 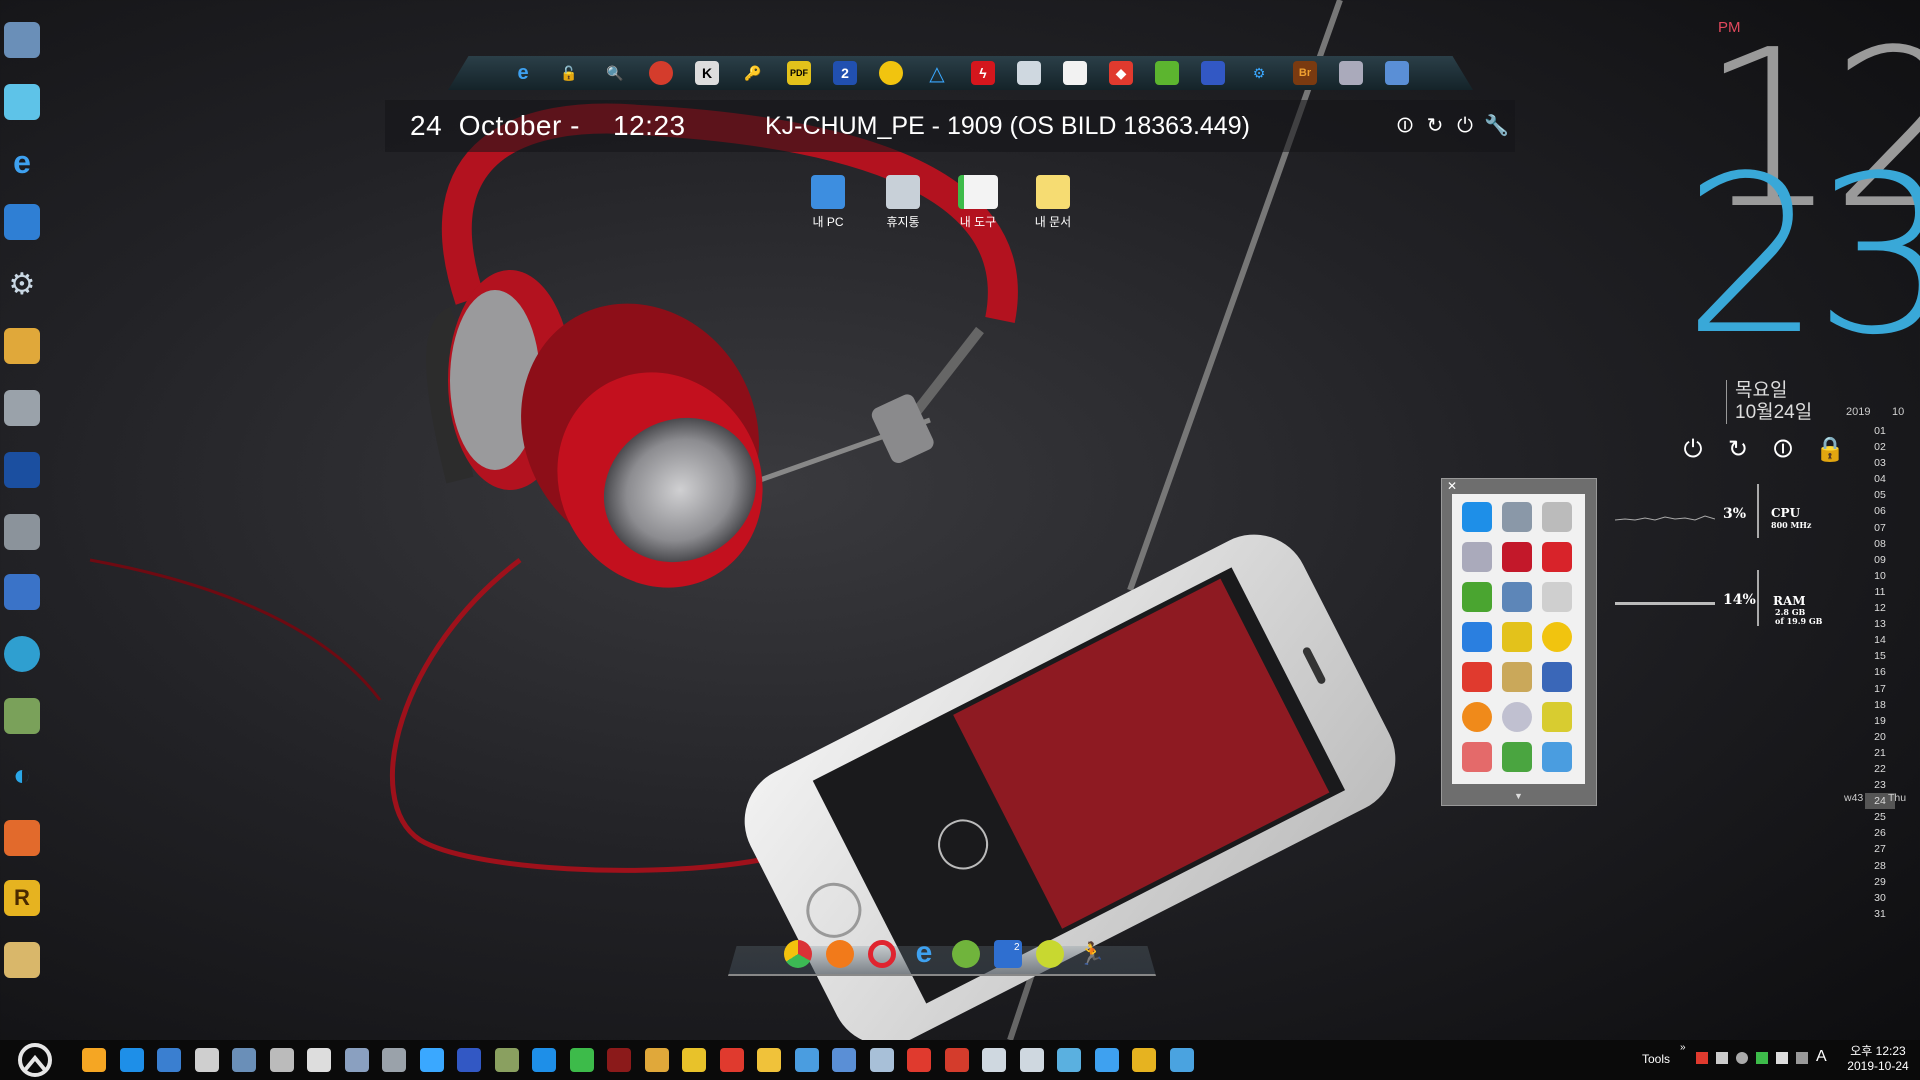 I want to click on shortcut-my-documents: 내 문서, so click(x=1053, y=202).